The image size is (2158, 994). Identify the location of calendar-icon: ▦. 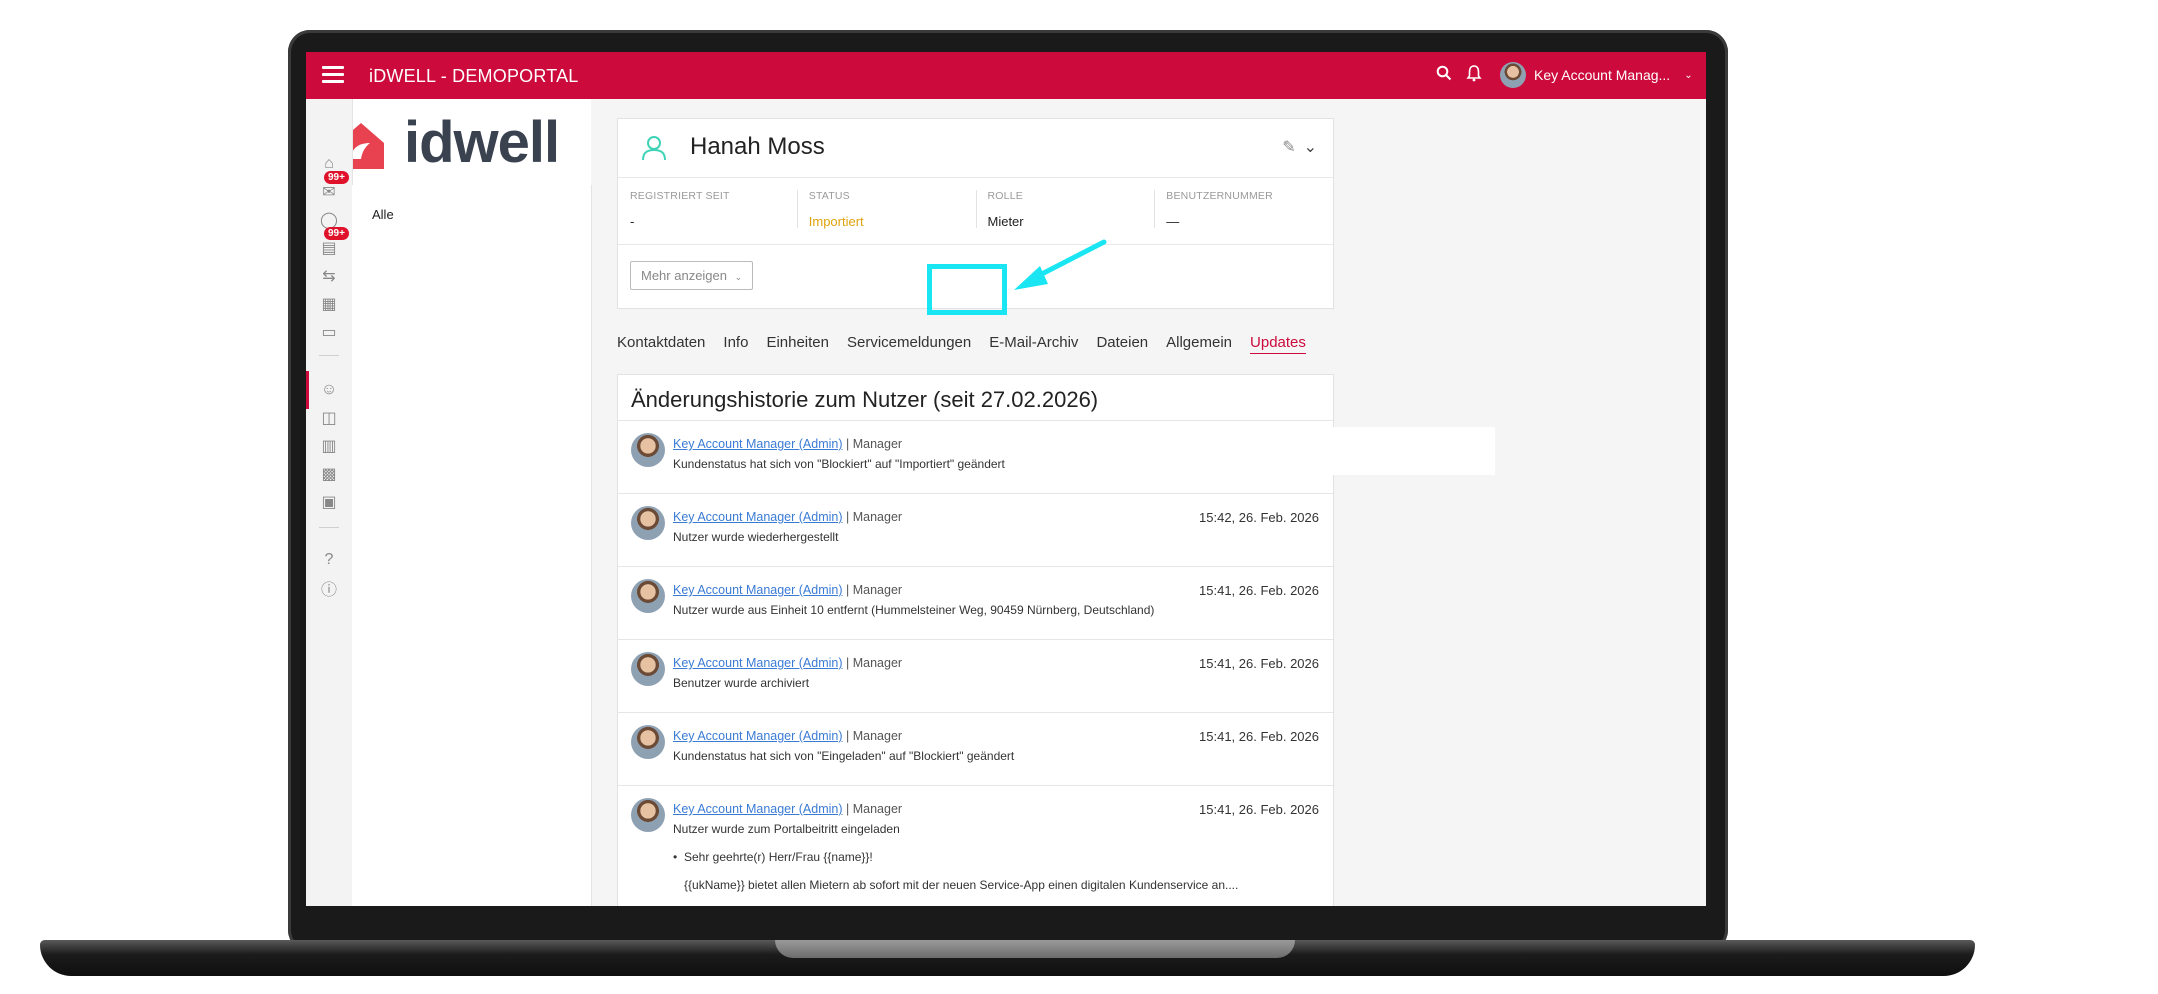
(329, 304).